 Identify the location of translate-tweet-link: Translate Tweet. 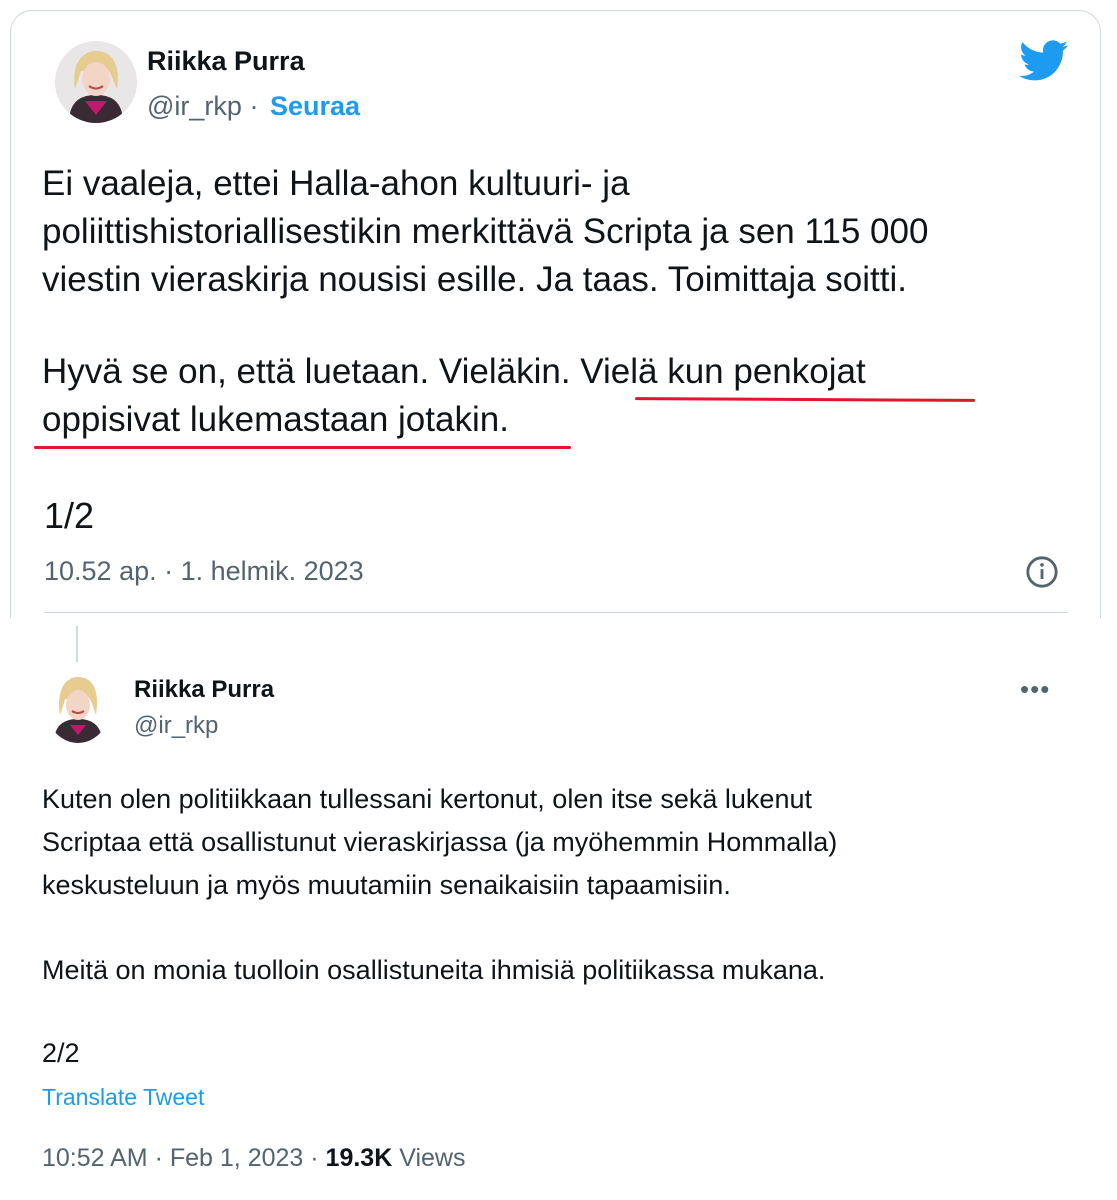
(123, 1097).